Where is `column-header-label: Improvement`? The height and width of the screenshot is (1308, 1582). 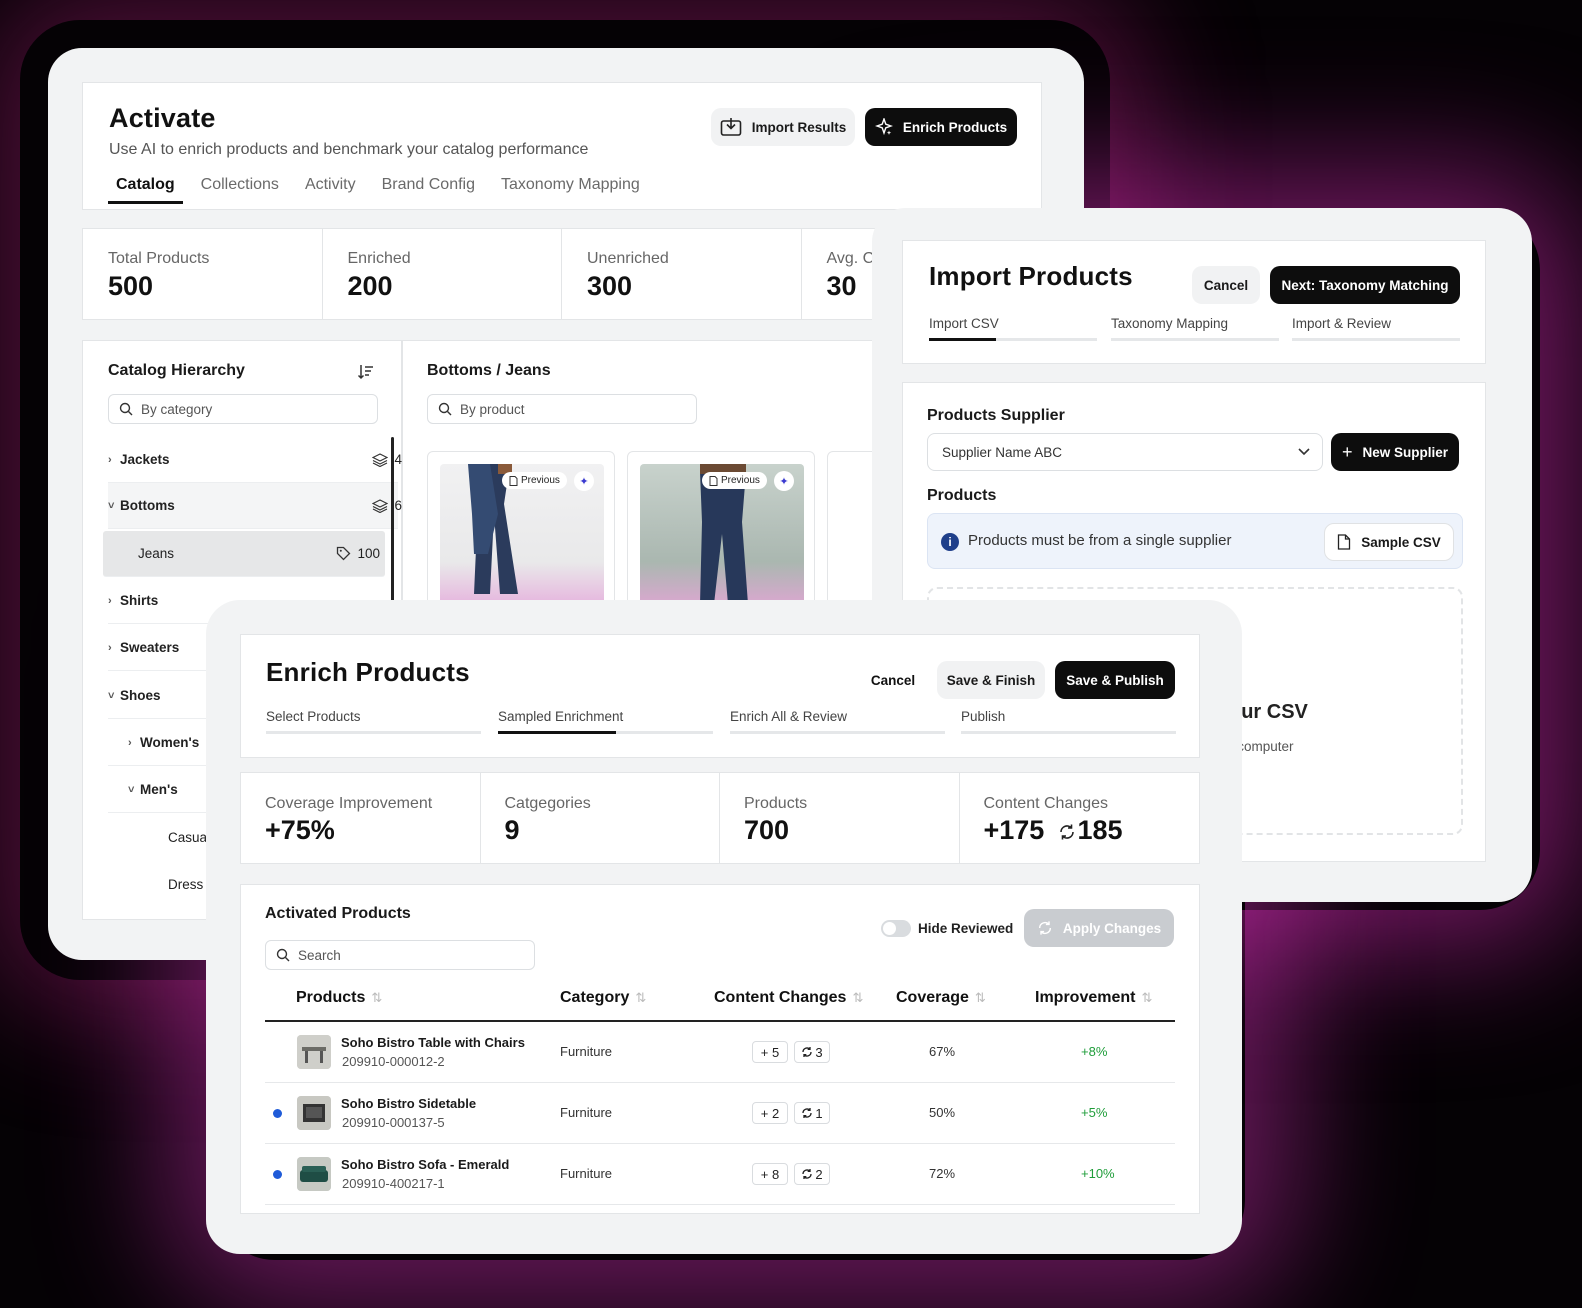
column-header-label: Improvement is located at coordinates (1085, 997).